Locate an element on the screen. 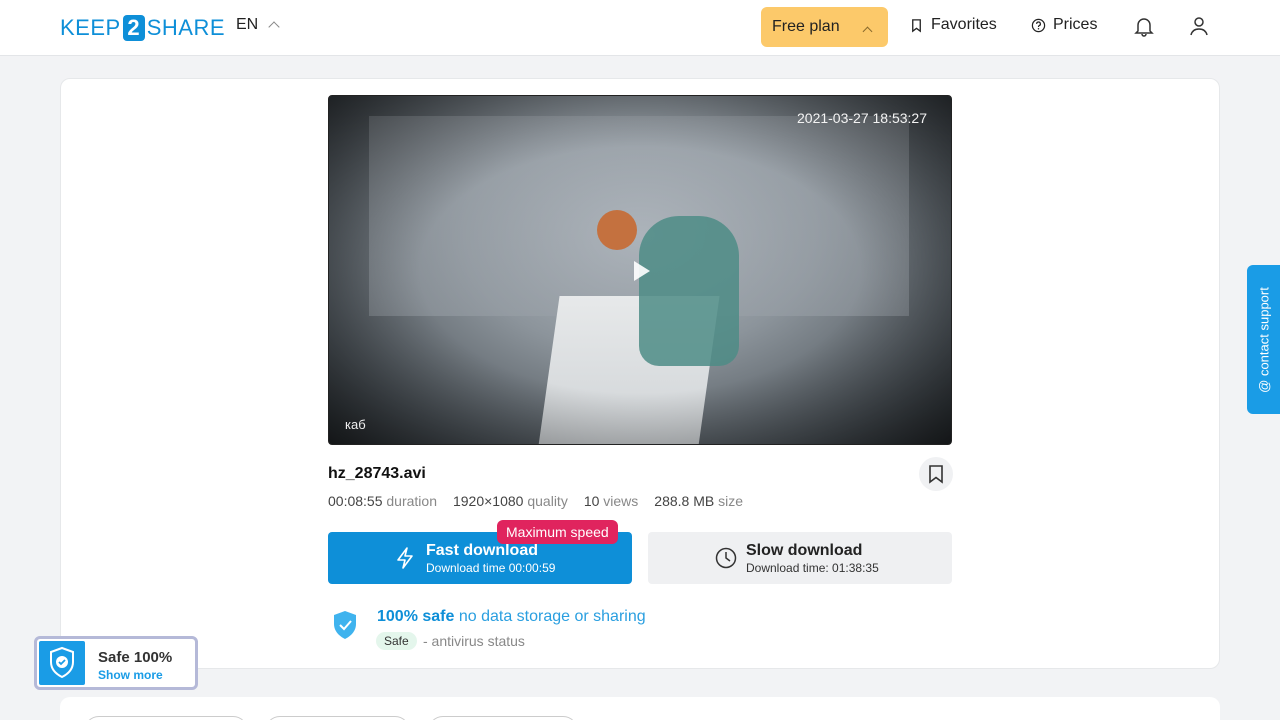 The image size is (1280, 720). logo-text-2: 2 is located at coordinates (133, 28).